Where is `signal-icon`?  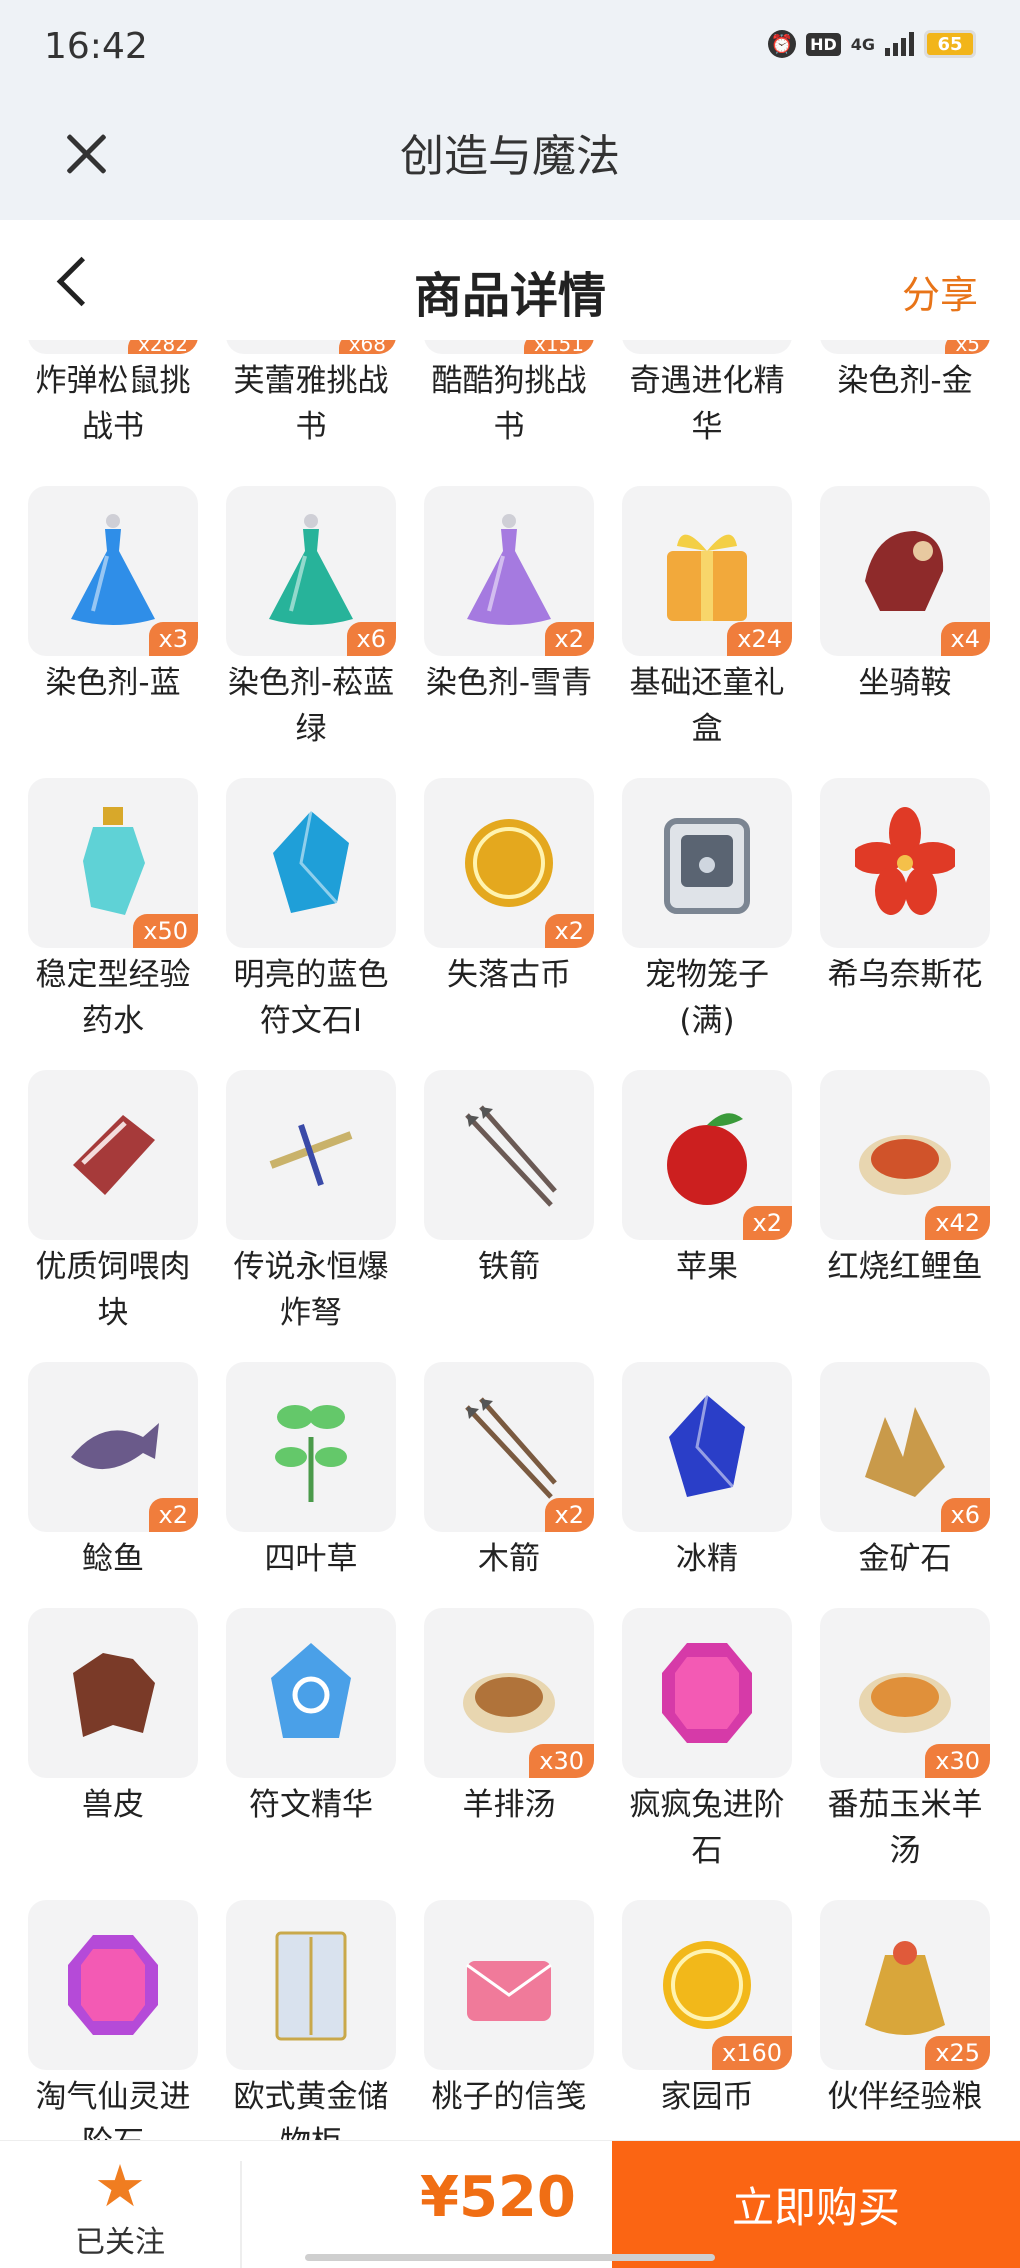
signal-icon is located at coordinates (899, 44).